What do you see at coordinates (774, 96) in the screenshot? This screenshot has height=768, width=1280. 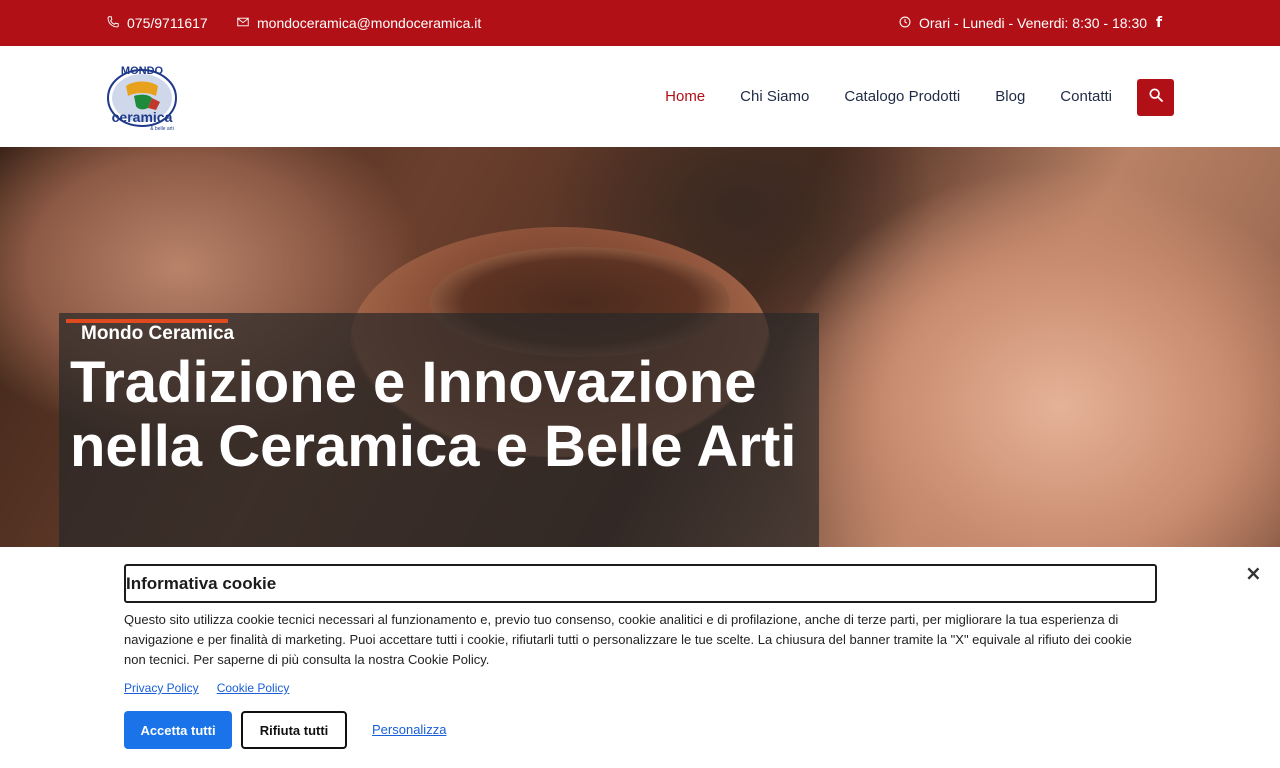 I see `nav-chi-siamo: Chi Siamo` at bounding box center [774, 96].